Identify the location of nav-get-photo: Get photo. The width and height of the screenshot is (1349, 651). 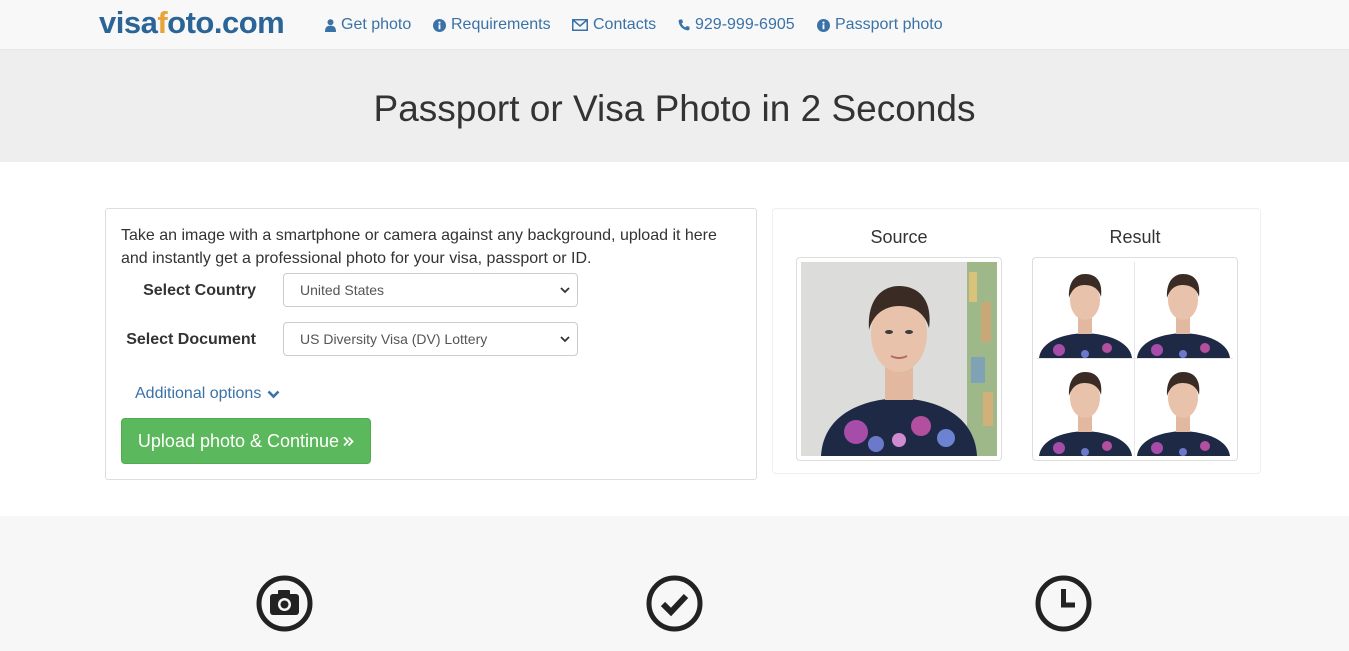
(368, 25).